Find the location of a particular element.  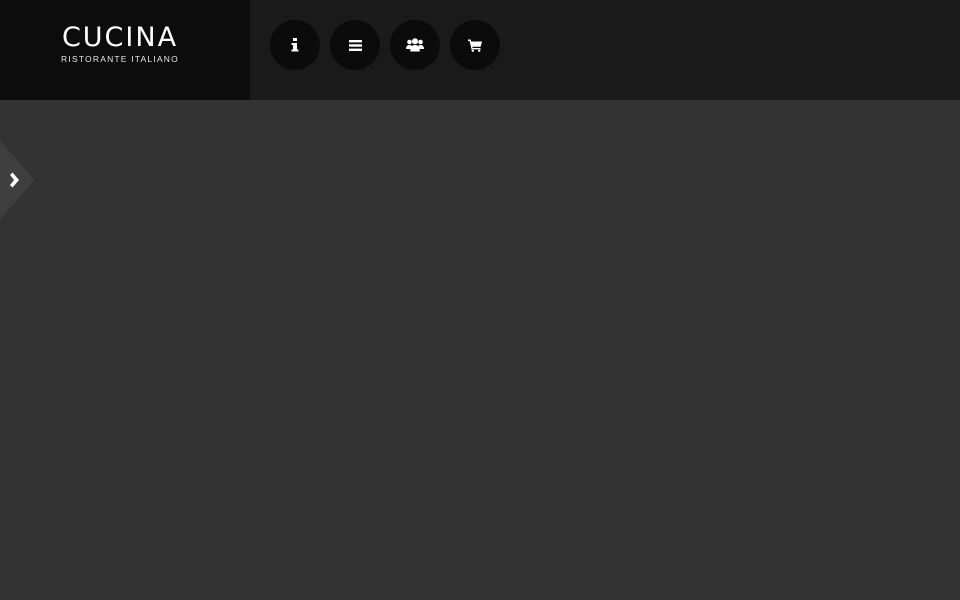

users-icon is located at coordinates (415, 45).